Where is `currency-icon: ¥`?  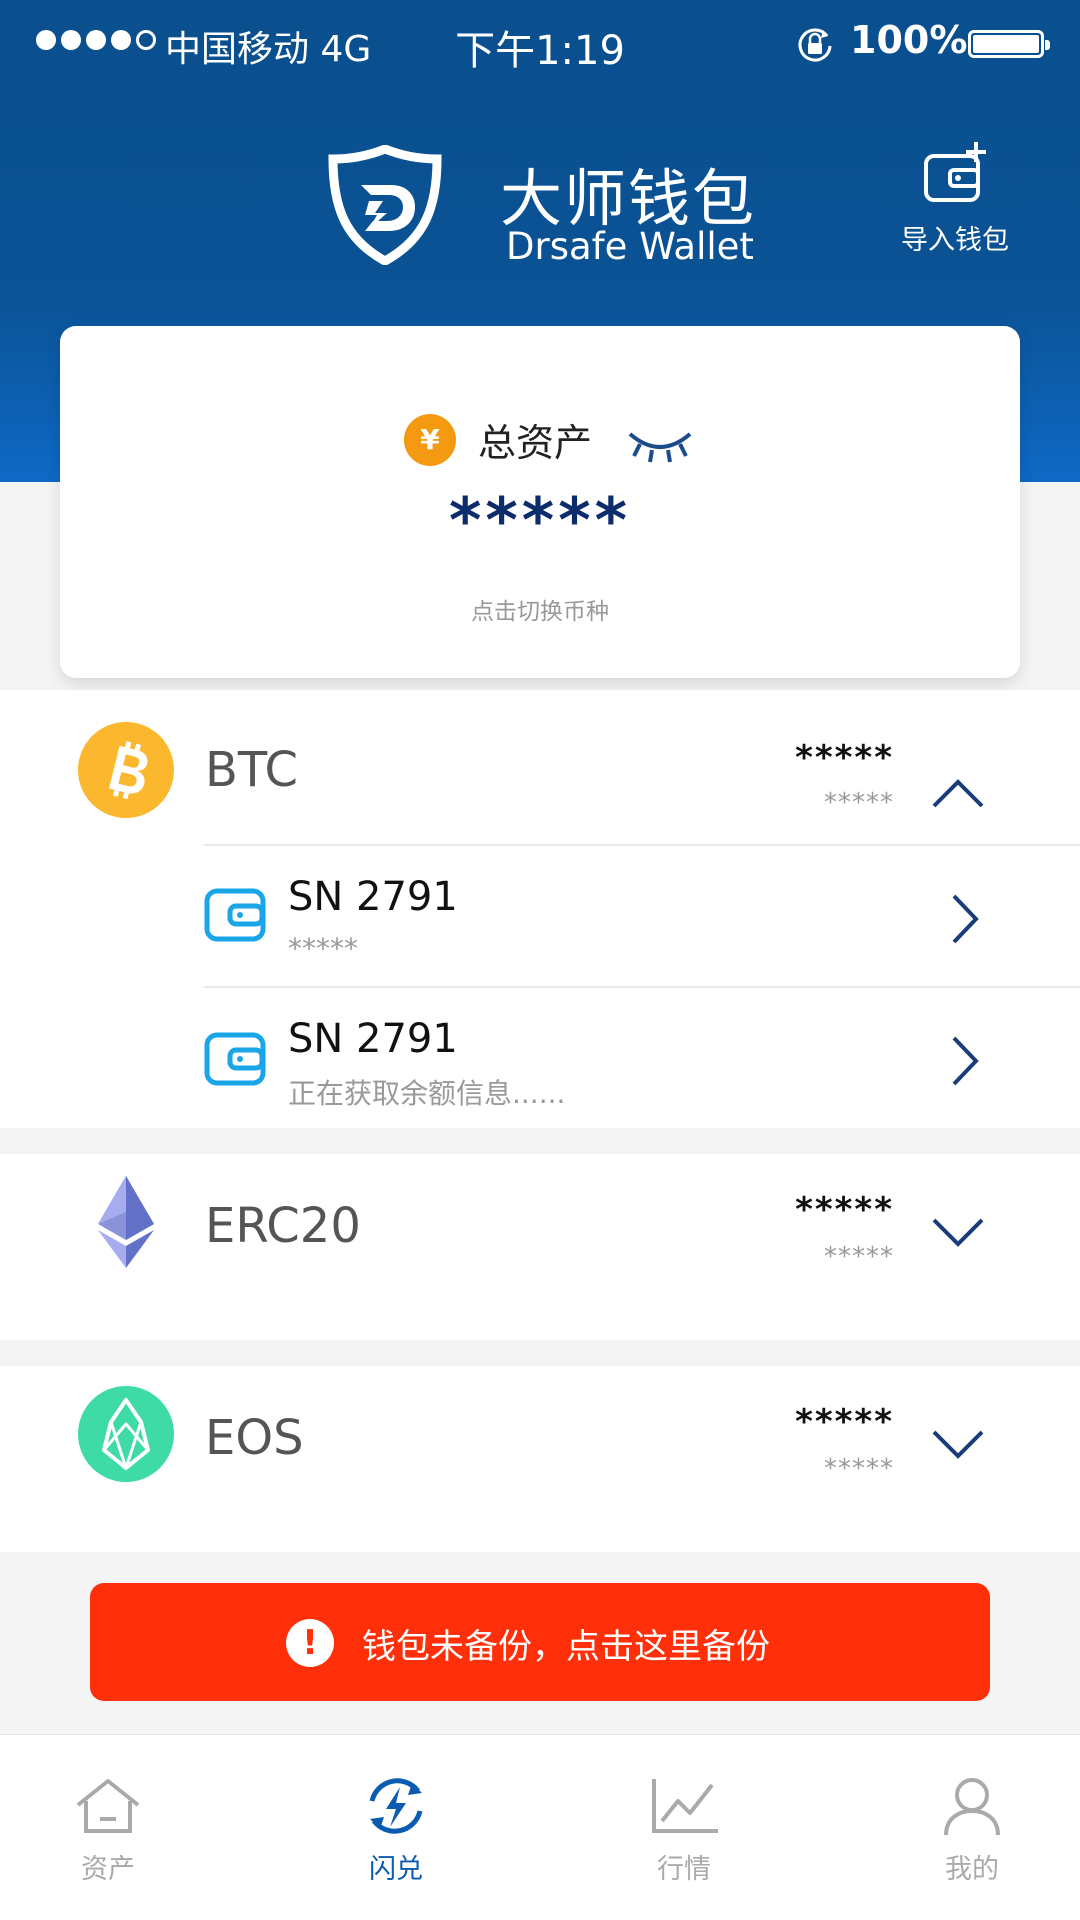
currency-icon: ¥ is located at coordinates (430, 440).